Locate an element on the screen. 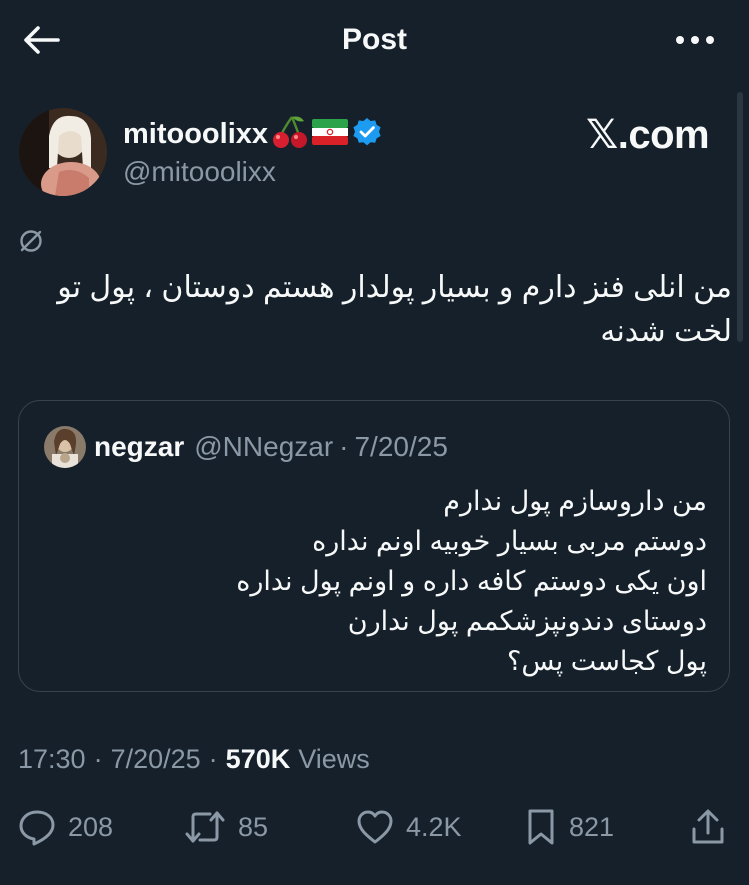  views-label: Views is located at coordinates (334, 758).